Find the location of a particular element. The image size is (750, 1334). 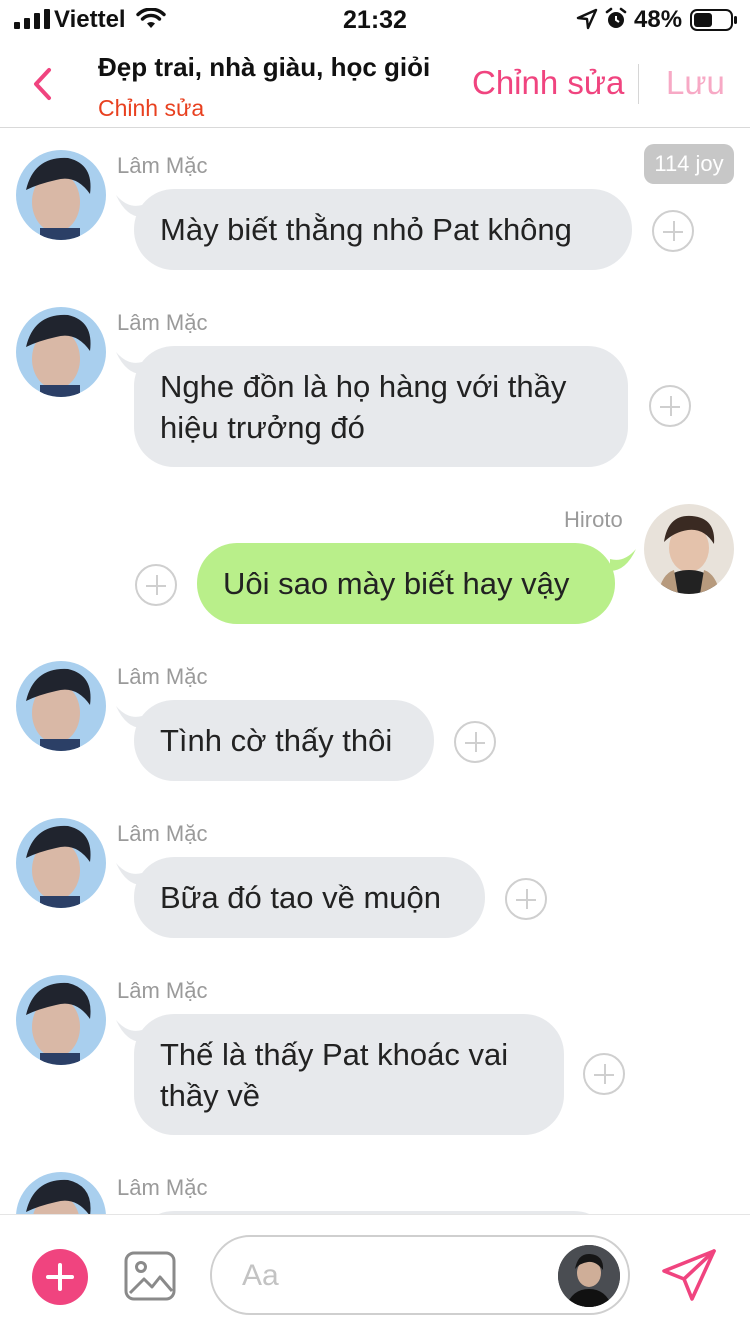

joy-count-badge: 114 joy is located at coordinates (689, 164).